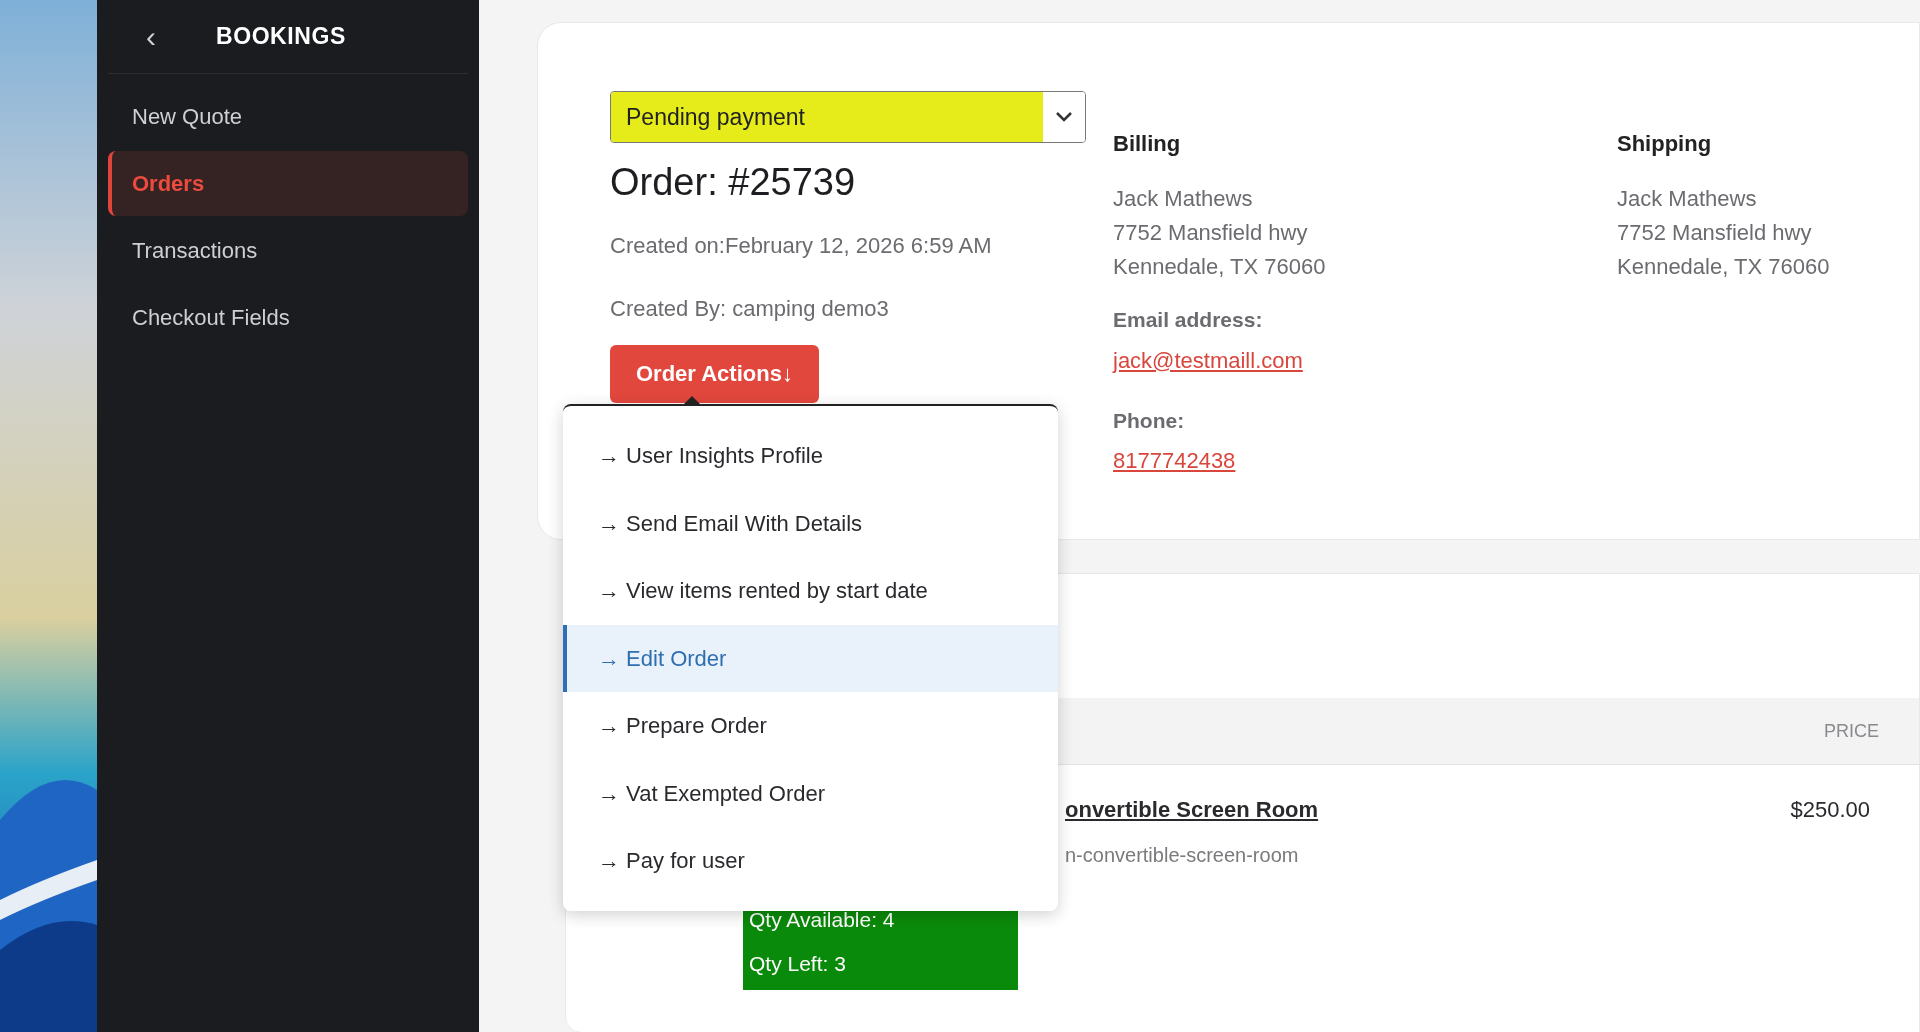  What do you see at coordinates (810, 523) in the screenshot?
I see `menu-item: → Send Email With Details` at bounding box center [810, 523].